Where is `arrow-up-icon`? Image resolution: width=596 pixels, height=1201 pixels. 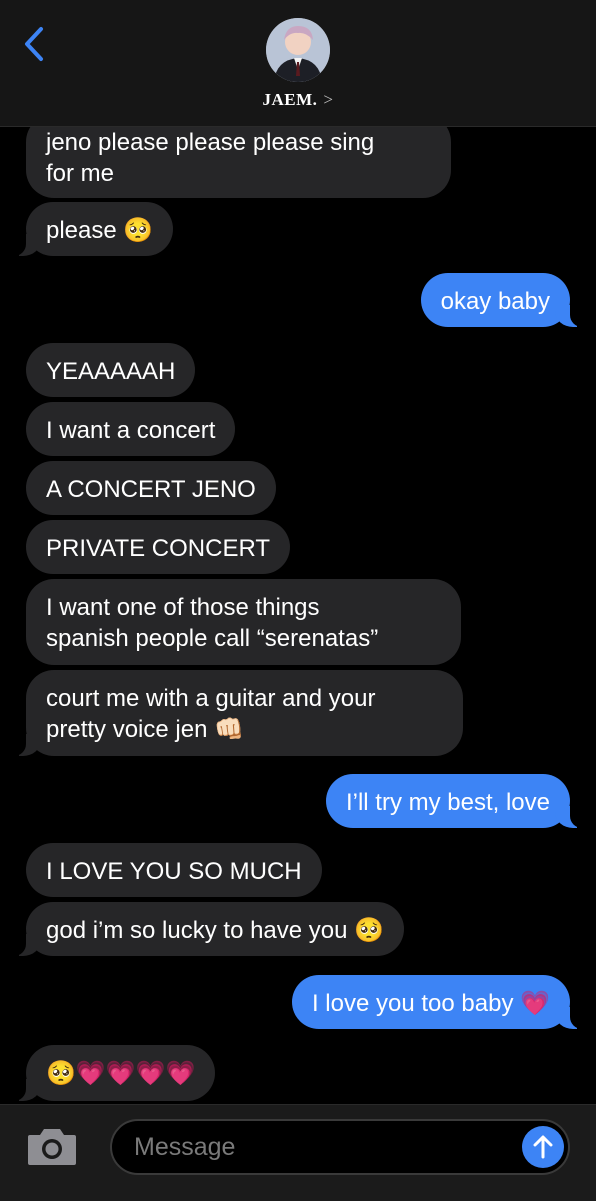 arrow-up-icon is located at coordinates (543, 1147).